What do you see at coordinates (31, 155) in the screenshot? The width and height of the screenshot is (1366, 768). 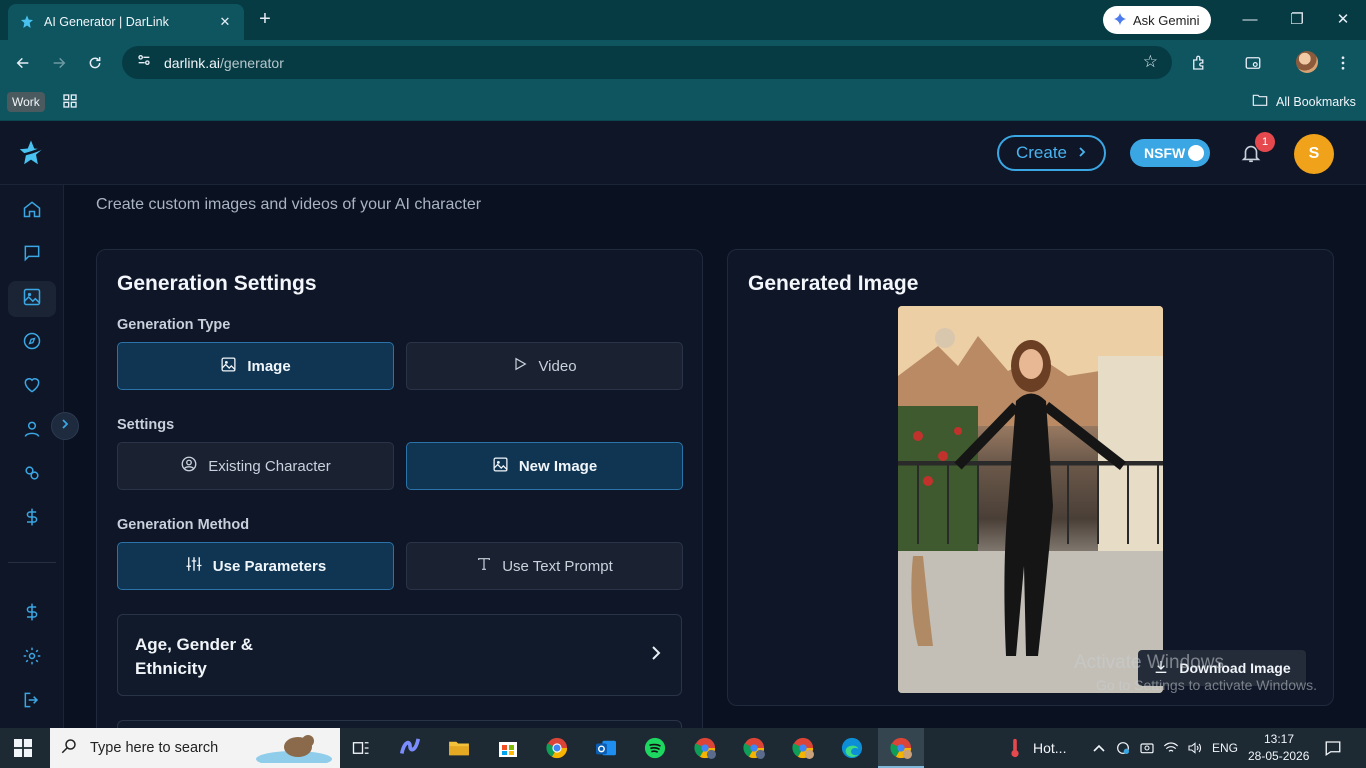 I see `darlink-logo-icon` at bounding box center [31, 155].